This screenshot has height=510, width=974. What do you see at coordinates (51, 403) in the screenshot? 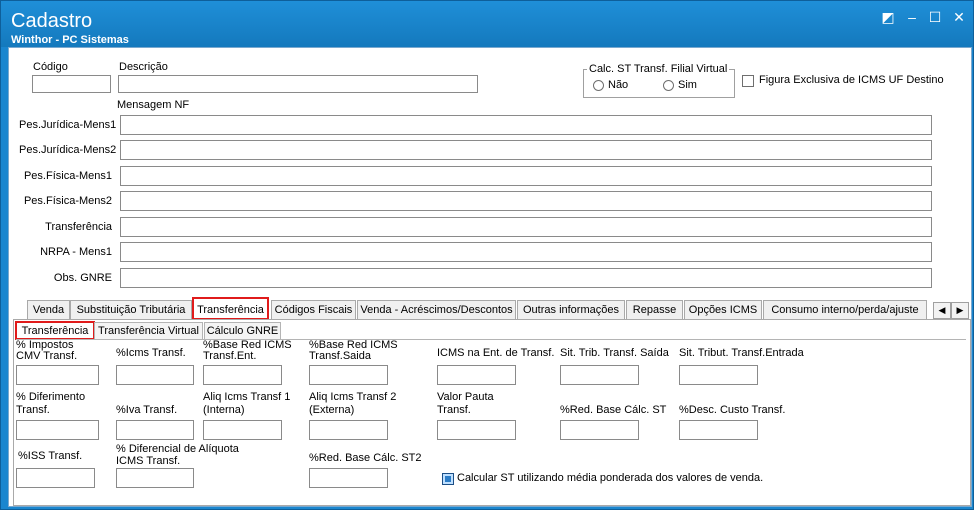
I see `diferimento-label: % Diferimento Transf.` at bounding box center [51, 403].